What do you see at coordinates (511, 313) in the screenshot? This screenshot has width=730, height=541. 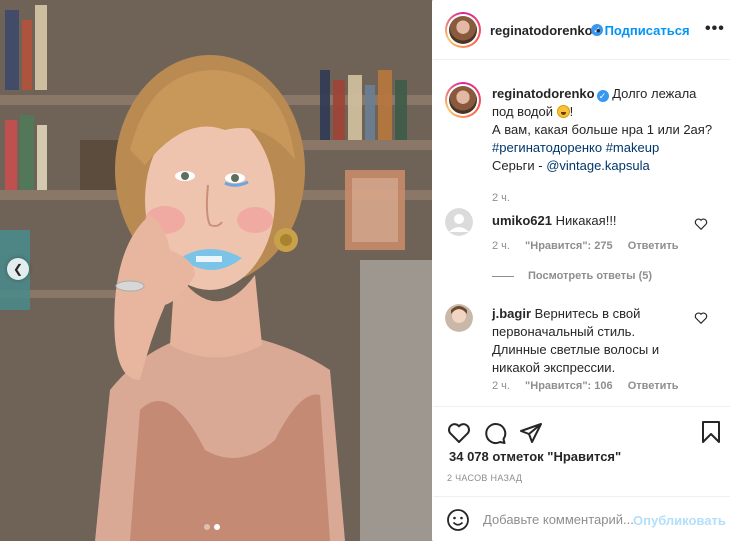 I see `comment-username: j.bagir` at bounding box center [511, 313].